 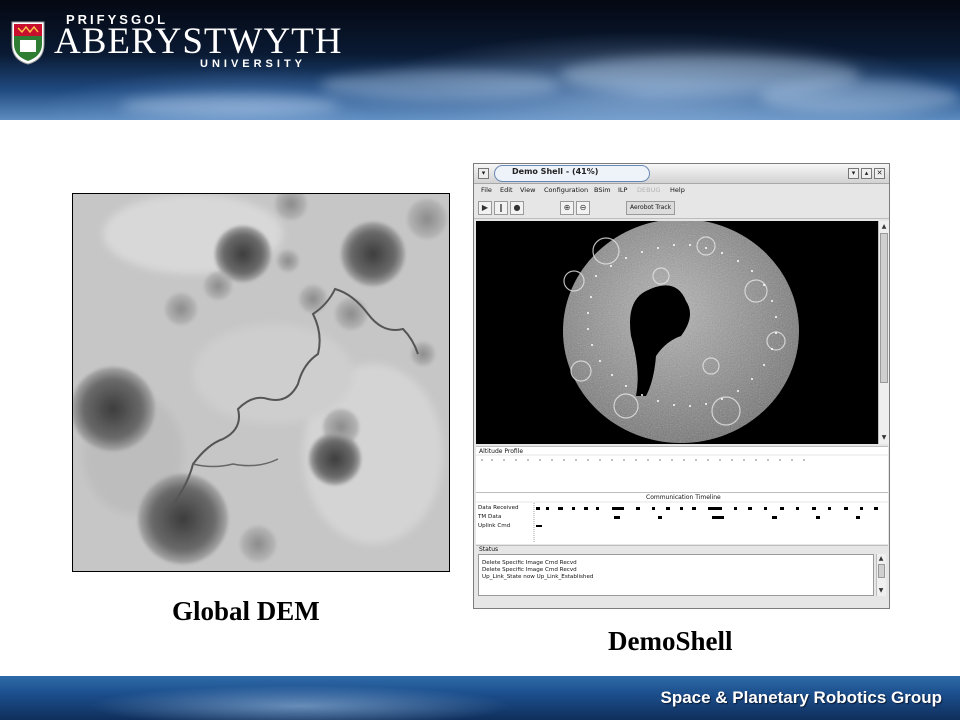 What do you see at coordinates (801, 697) in the screenshot?
I see `research-group-name: Space & Planetary Robotics Group` at bounding box center [801, 697].